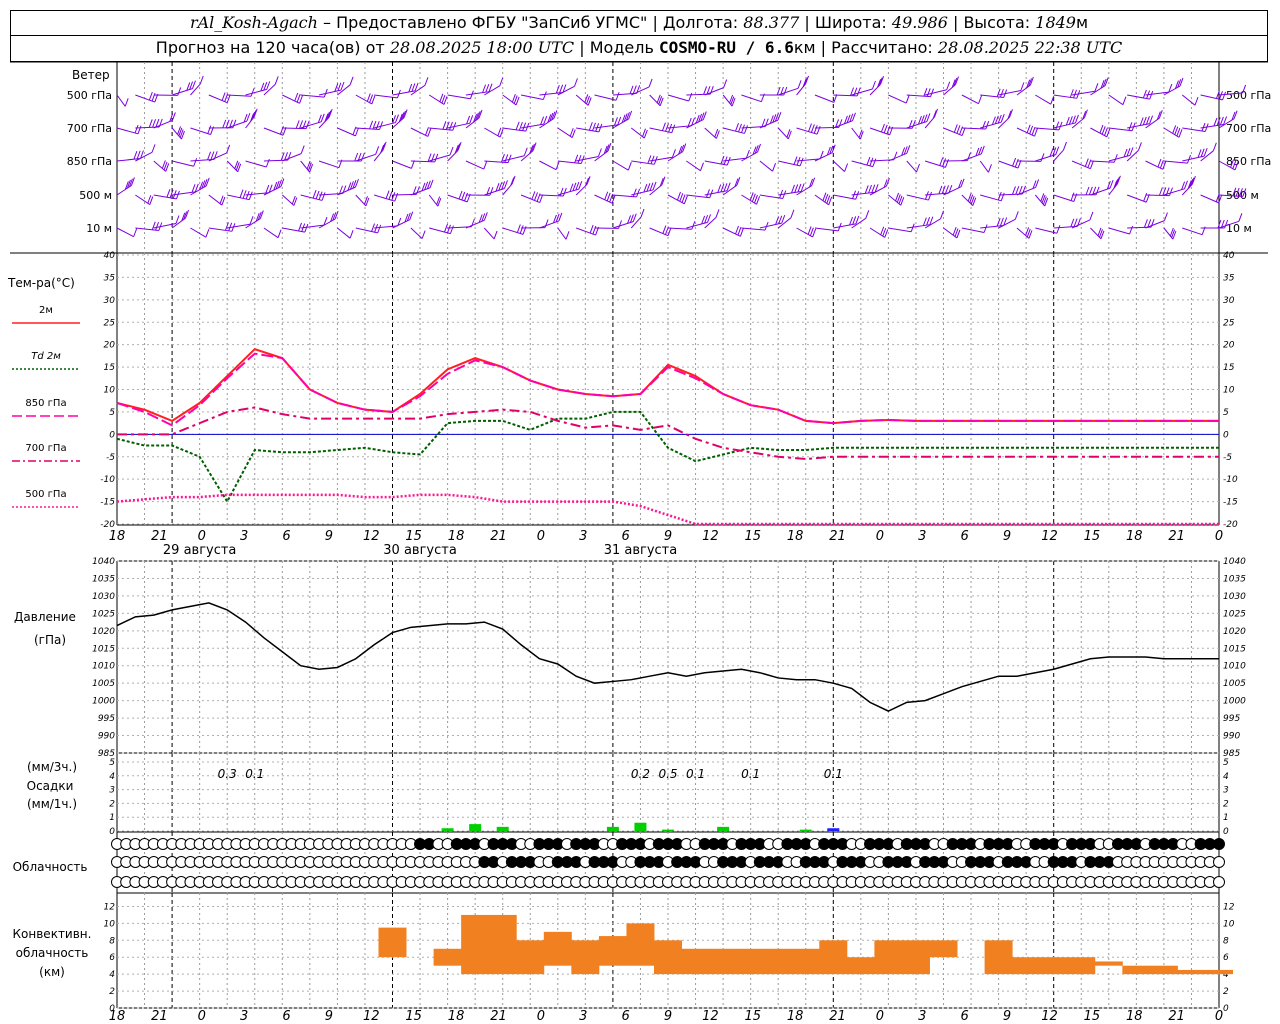  Describe the element at coordinates (286, 536) in the screenshot. I see `time-tick-label: 6` at that location.